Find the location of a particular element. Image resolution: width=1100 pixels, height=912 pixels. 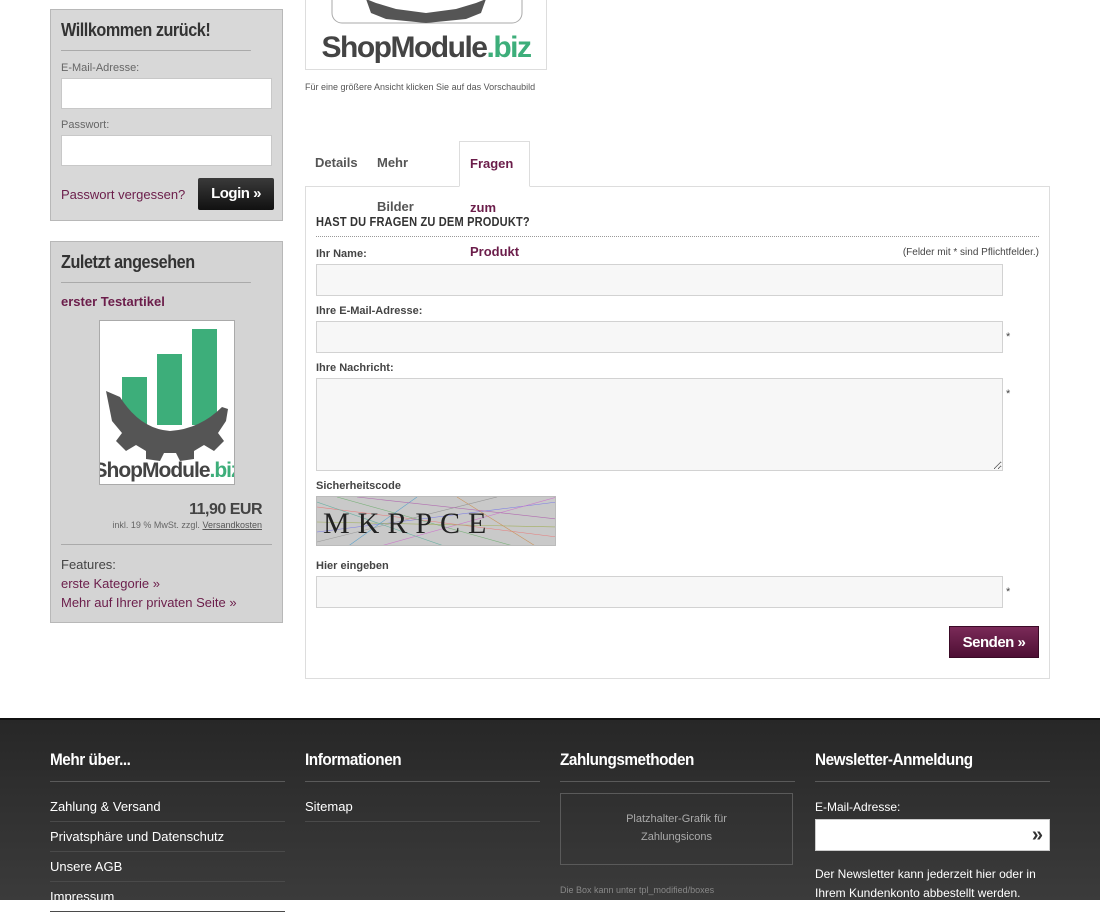

first-category-link: erste Kategorie » is located at coordinates (110, 583).